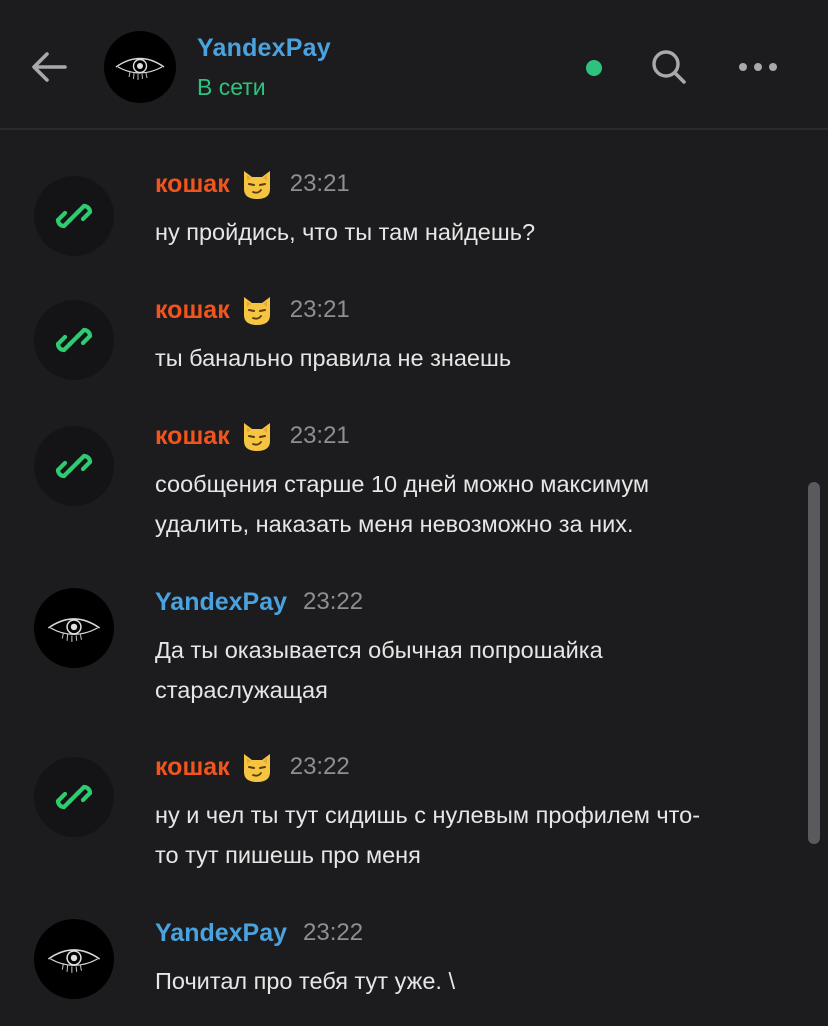 Image resolution: width=828 pixels, height=1026 pixels. Describe the element at coordinates (231, 87) in the screenshot. I see `online-status: В сети` at that location.